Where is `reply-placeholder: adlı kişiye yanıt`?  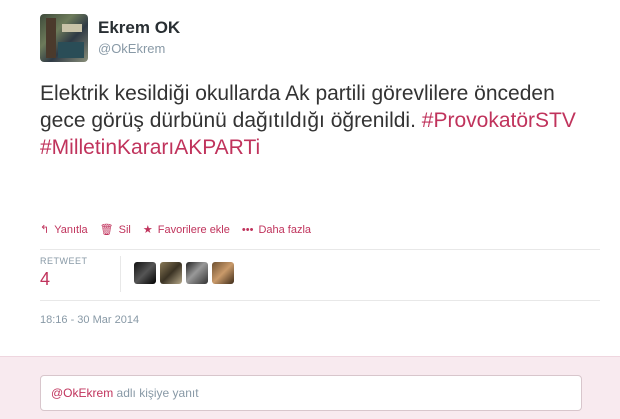
reply-placeholder: adlı kişiye yanıt is located at coordinates (157, 393).